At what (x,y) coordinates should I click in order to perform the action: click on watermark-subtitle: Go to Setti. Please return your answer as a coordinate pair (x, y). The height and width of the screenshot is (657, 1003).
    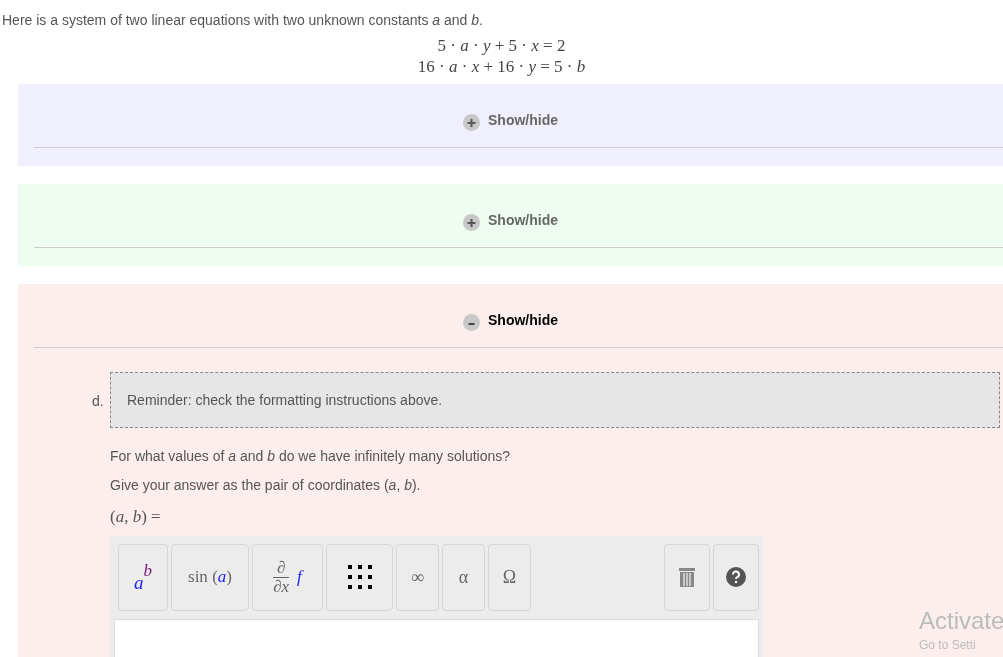
    Looking at the image, I should click on (948, 645).